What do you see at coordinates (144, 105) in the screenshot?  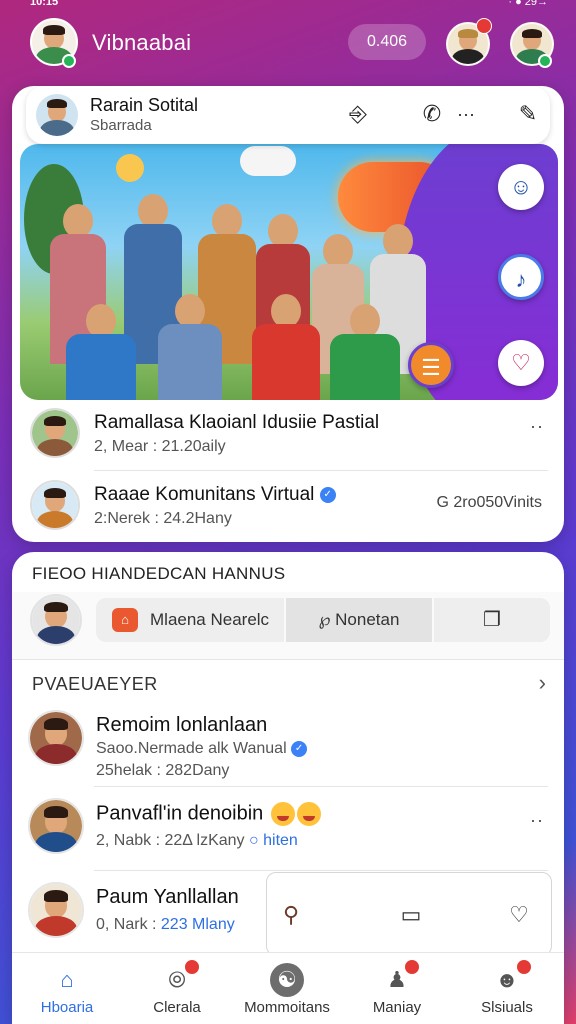 I see `group-name: Rarain Sotital` at bounding box center [144, 105].